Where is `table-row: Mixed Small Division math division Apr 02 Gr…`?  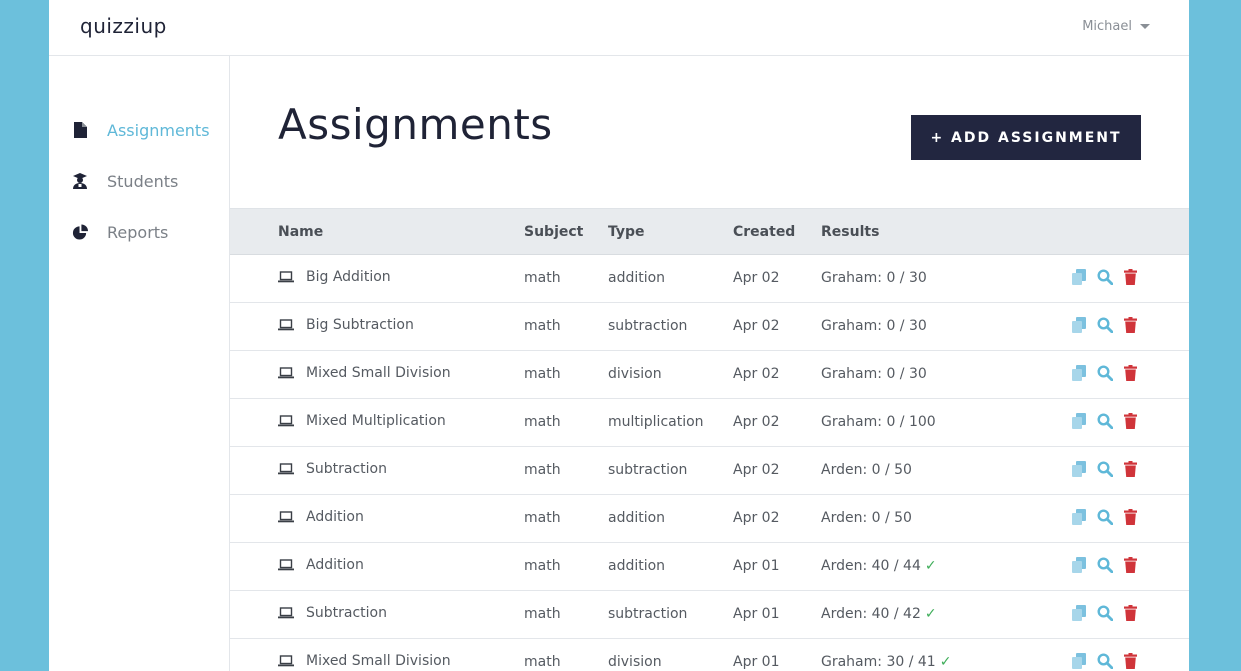 table-row: Mixed Small Division math division Apr 02 Gr… is located at coordinates (709, 375).